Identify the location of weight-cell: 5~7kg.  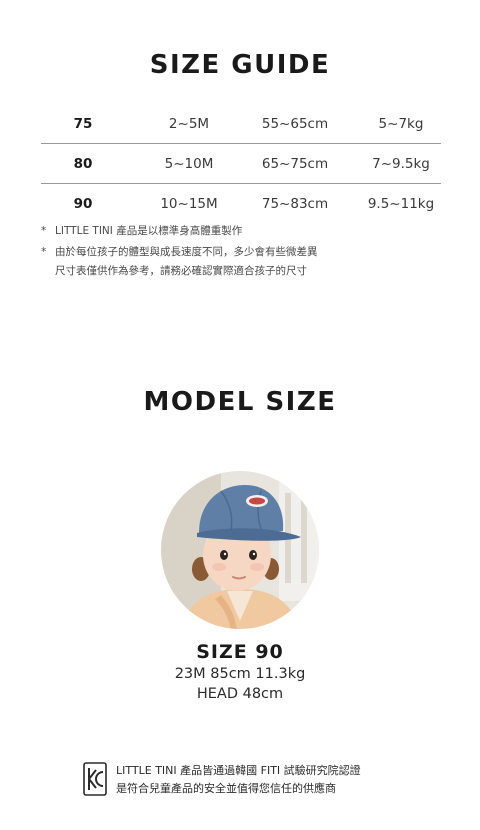
(401, 124).